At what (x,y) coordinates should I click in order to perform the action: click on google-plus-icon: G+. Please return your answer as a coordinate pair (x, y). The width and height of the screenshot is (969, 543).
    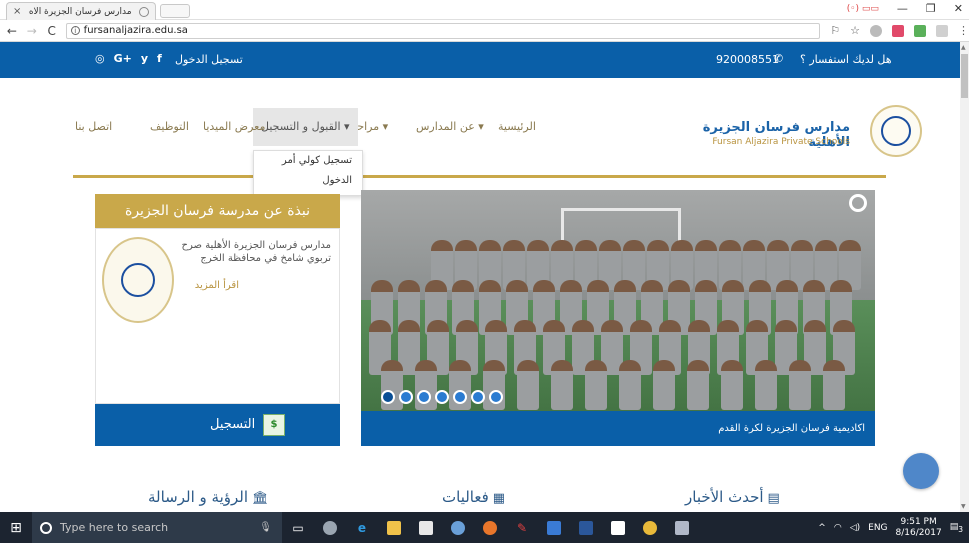
    Looking at the image, I should click on (123, 58).